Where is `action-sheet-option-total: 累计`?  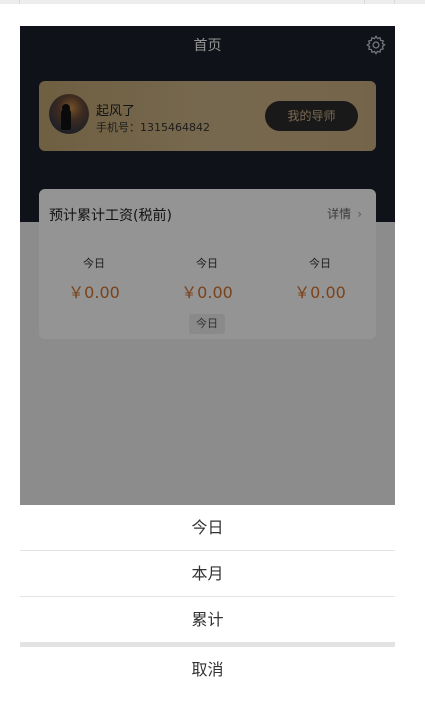
action-sheet-option-total: 累计 is located at coordinates (207, 619).